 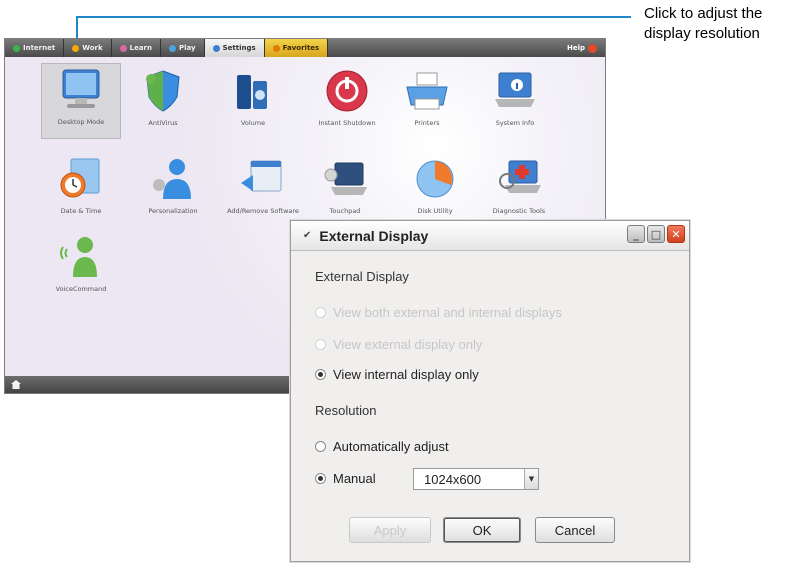 I want to click on app-desktop-mode: Desktop Mode, so click(x=81, y=101).